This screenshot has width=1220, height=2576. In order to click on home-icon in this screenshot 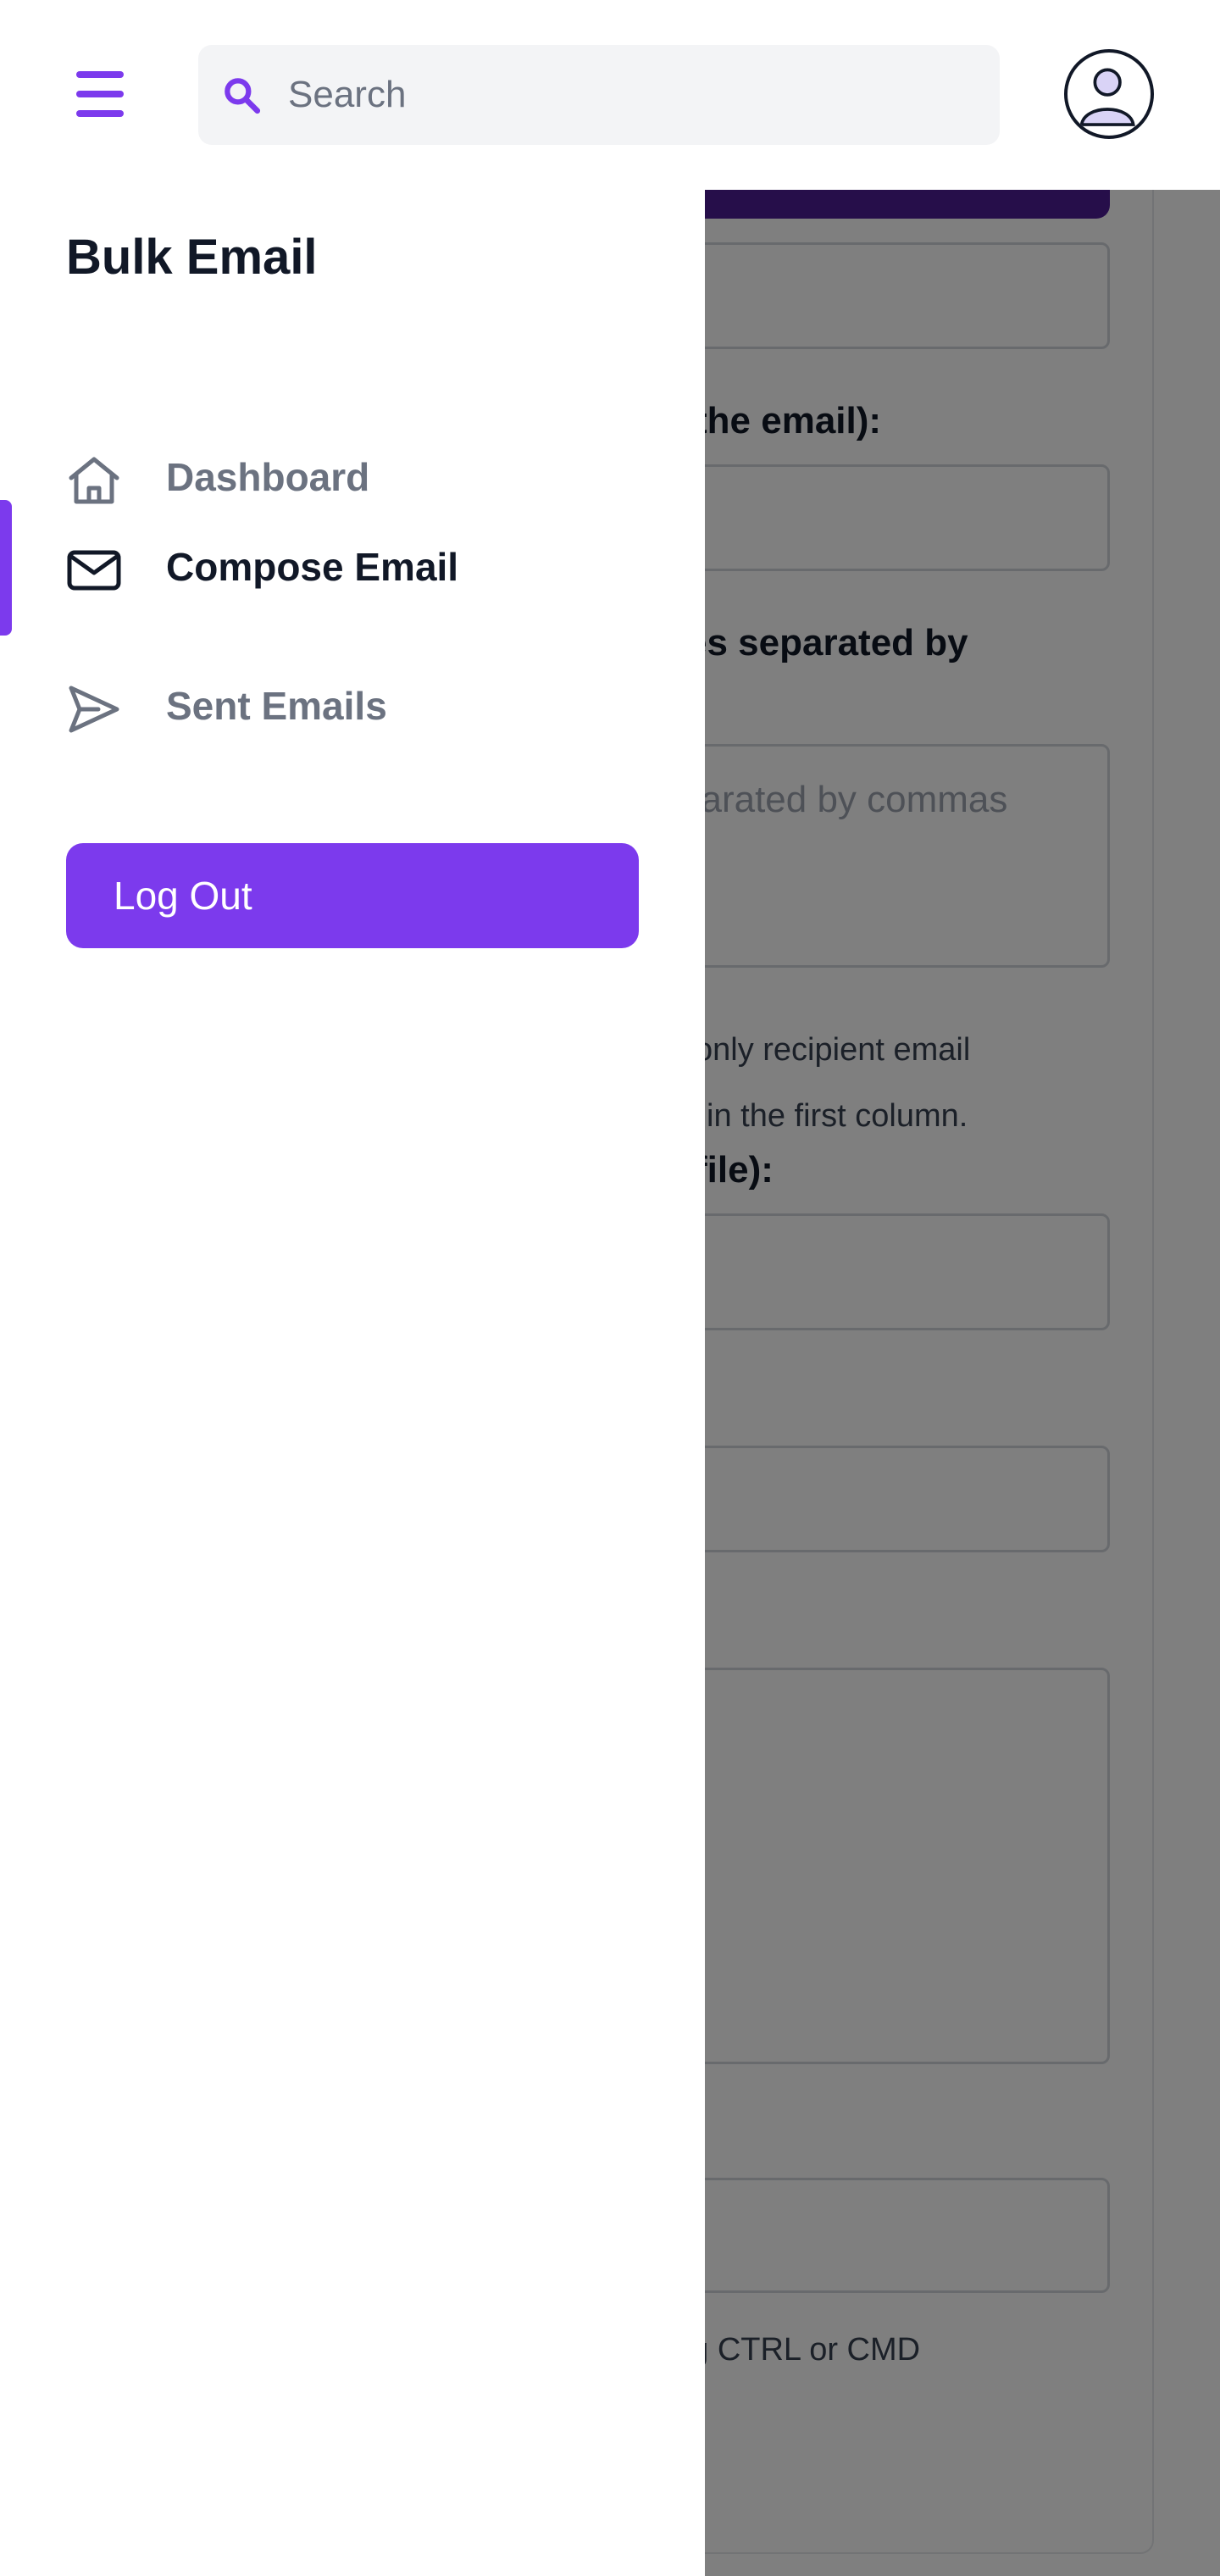, I will do `click(94, 480)`.